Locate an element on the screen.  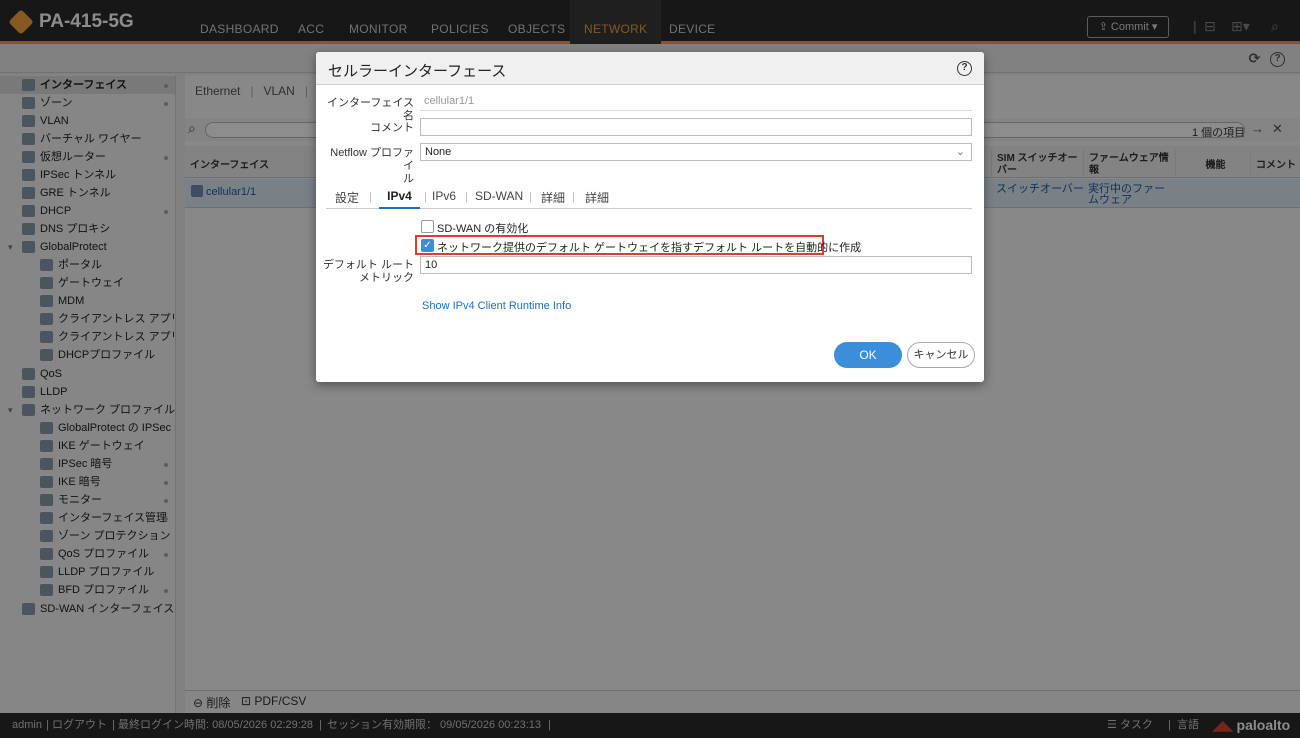
dialog-header: セルラーインターフェース ? is located at coordinates (650, 68).